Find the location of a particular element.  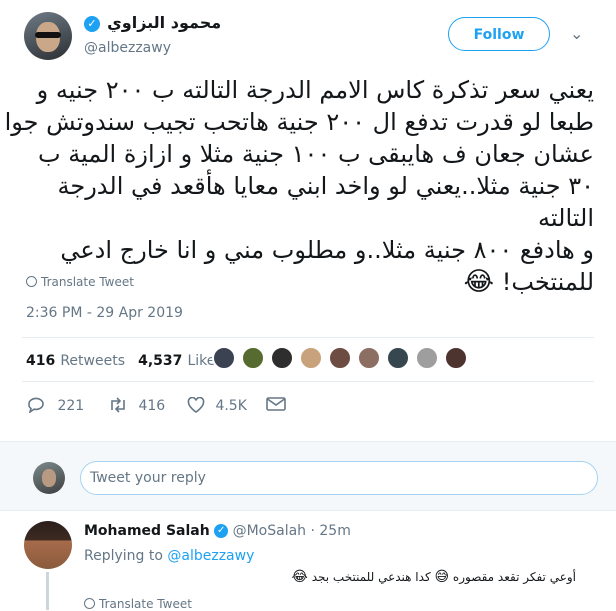

follow-button: Follow is located at coordinates (499, 34).